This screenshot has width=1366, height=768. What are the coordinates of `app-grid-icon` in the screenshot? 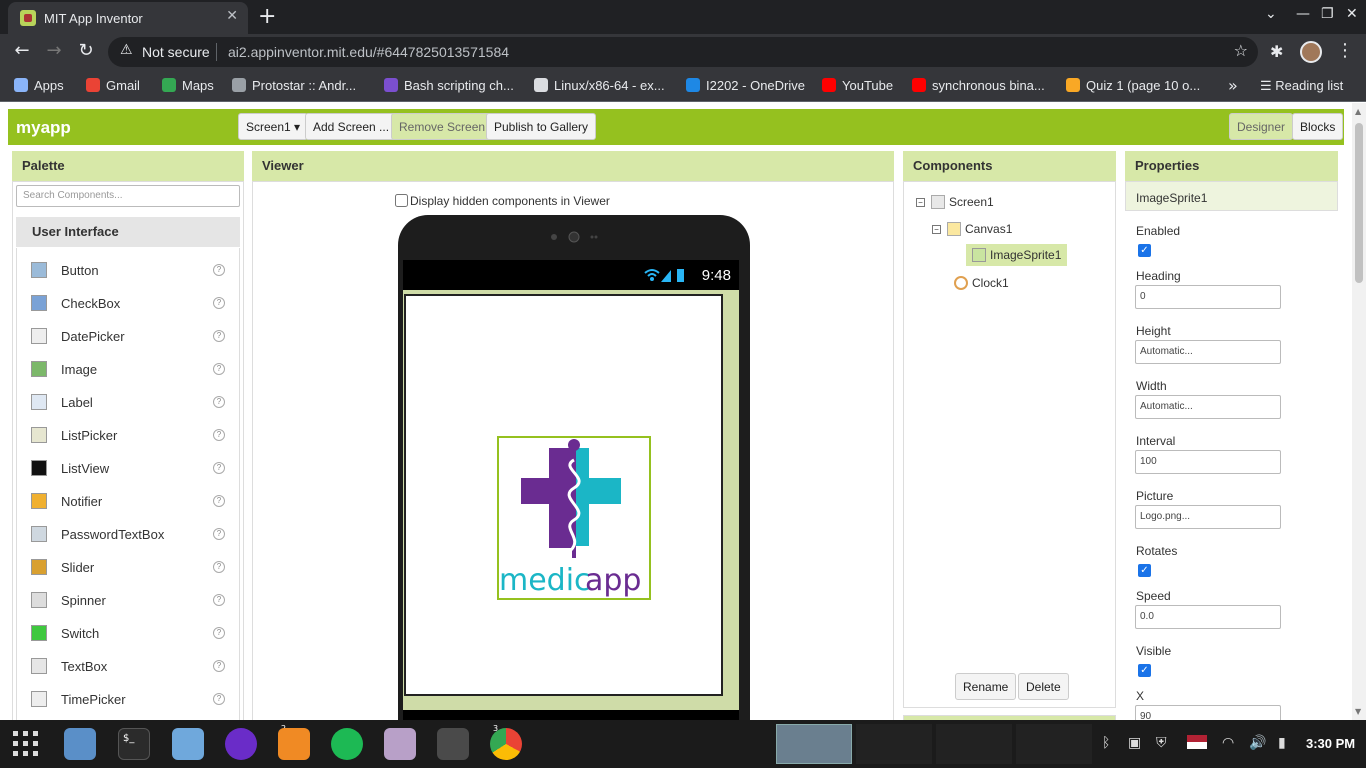 It's located at (26, 744).